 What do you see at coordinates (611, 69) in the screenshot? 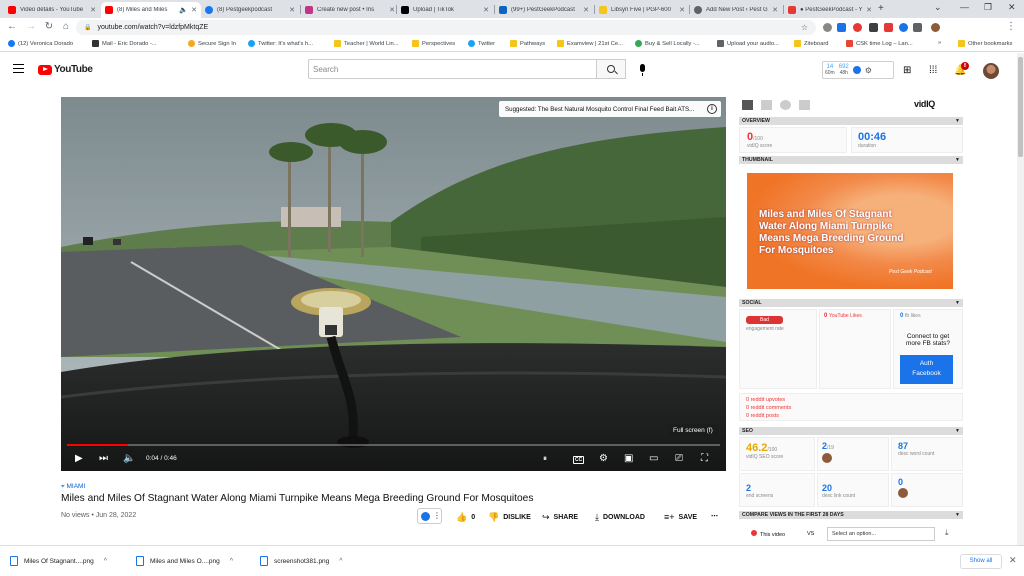
I see `search-button` at bounding box center [611, 69].